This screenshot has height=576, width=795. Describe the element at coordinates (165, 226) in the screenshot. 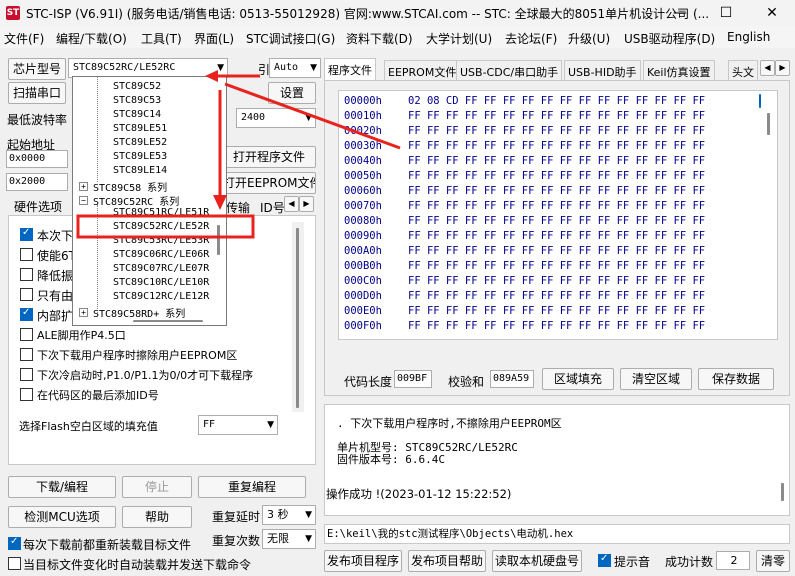

I see `highlight-box` at that location.